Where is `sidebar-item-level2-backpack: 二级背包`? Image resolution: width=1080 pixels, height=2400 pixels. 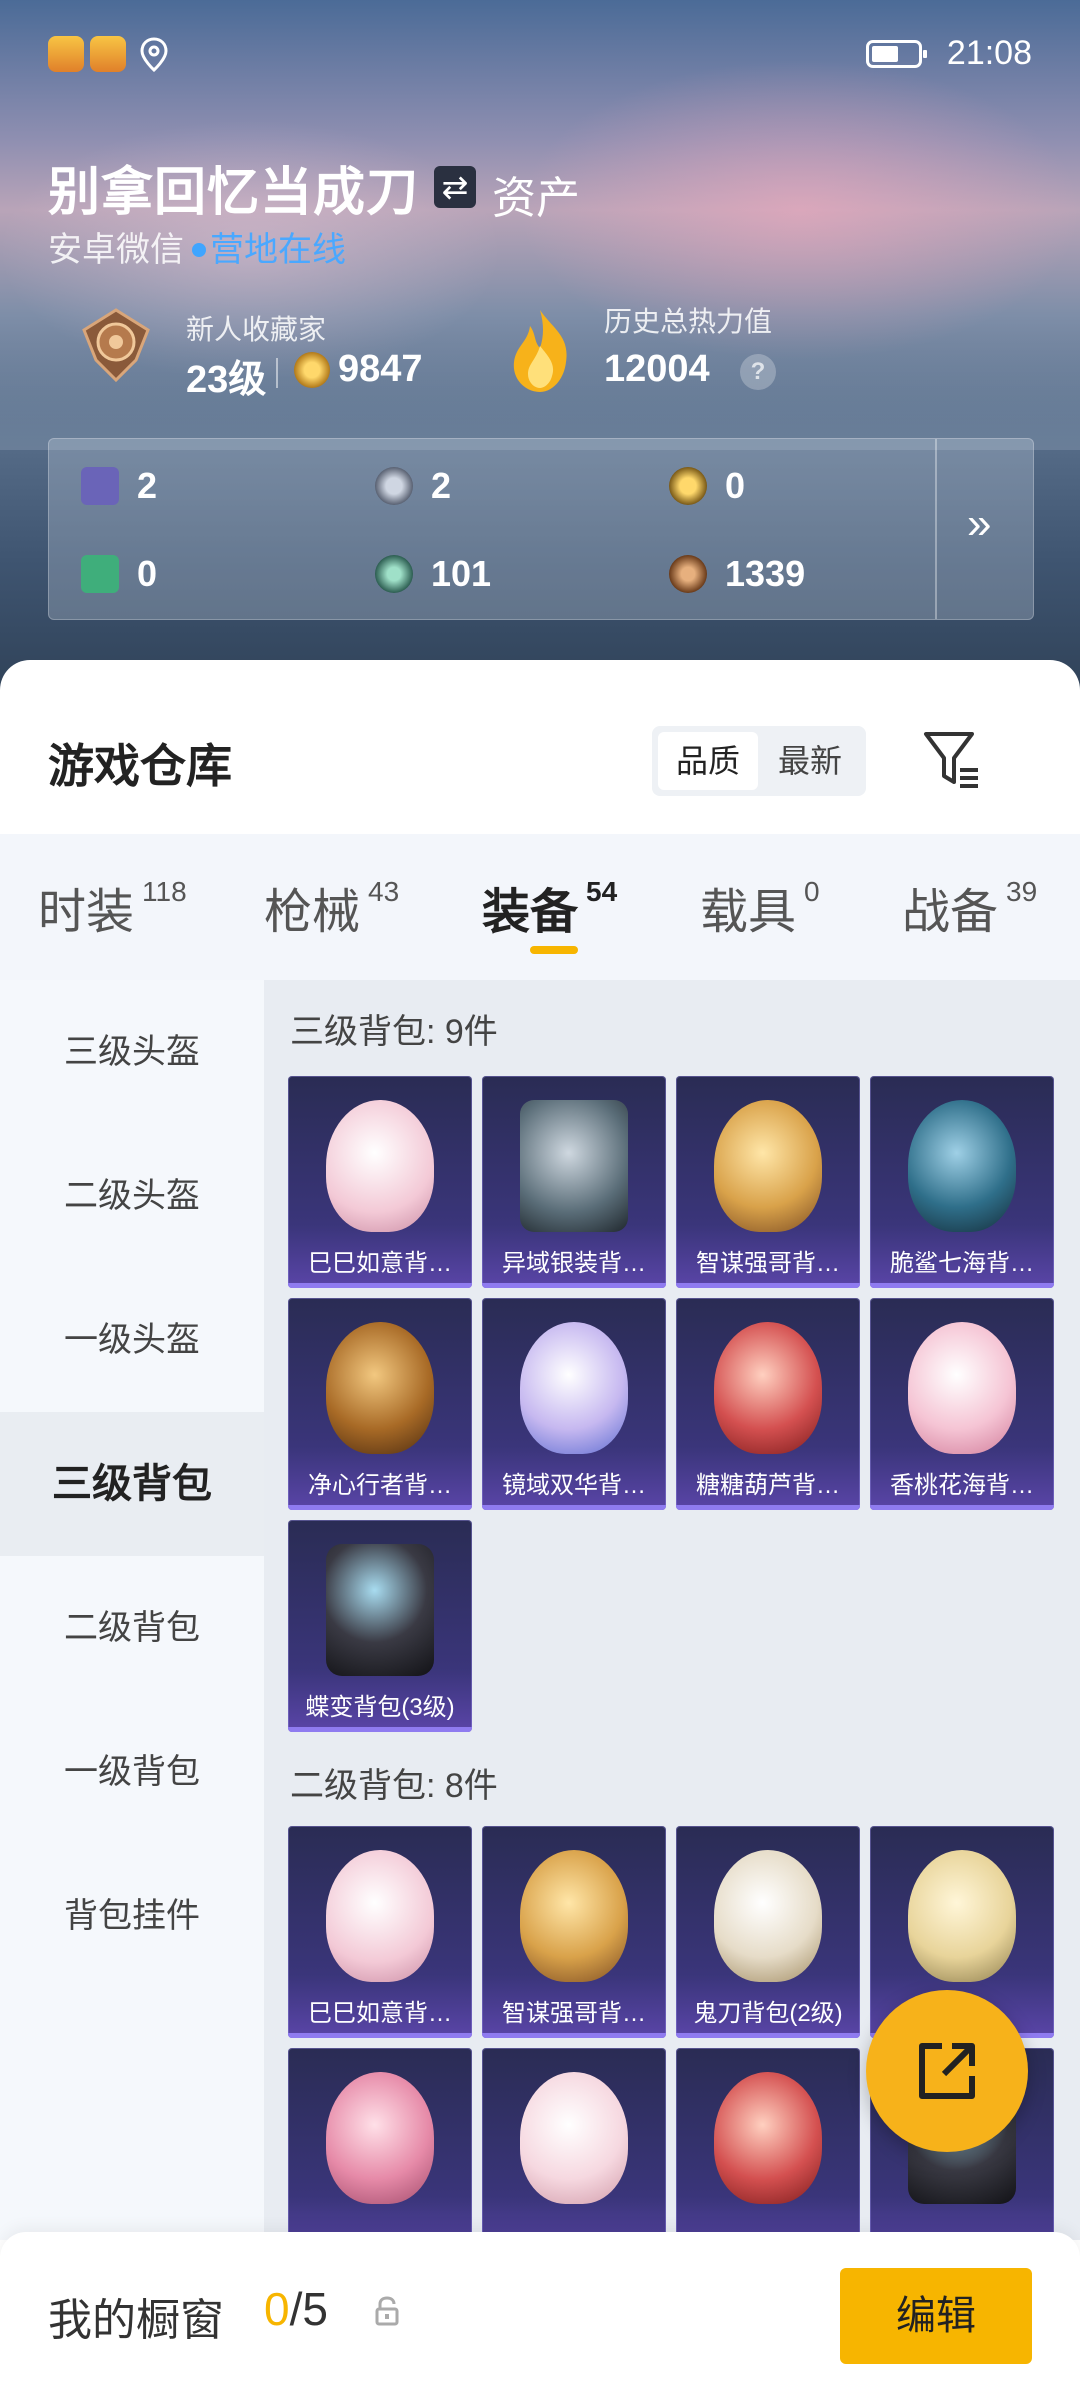 sidebar-item-level2-backpack: 二级背包 is located at coordinates (132, 1628).